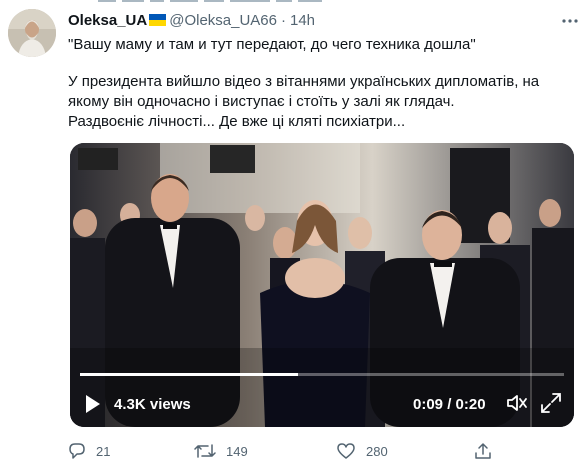 The width and height of the screenshot is (586, 465). I want to click on ukraine-flag-icon, so click(158, 20).